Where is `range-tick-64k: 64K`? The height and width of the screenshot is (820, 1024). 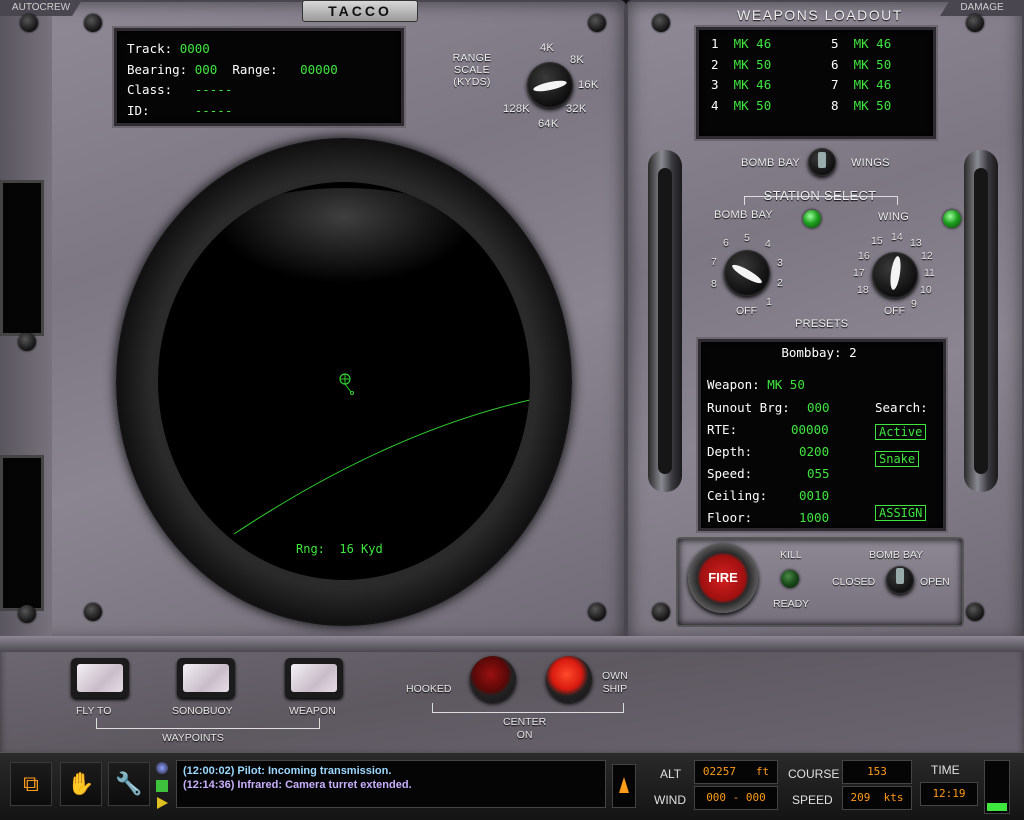 range-tick-64k: 64K is located at coordinates (548, 124).